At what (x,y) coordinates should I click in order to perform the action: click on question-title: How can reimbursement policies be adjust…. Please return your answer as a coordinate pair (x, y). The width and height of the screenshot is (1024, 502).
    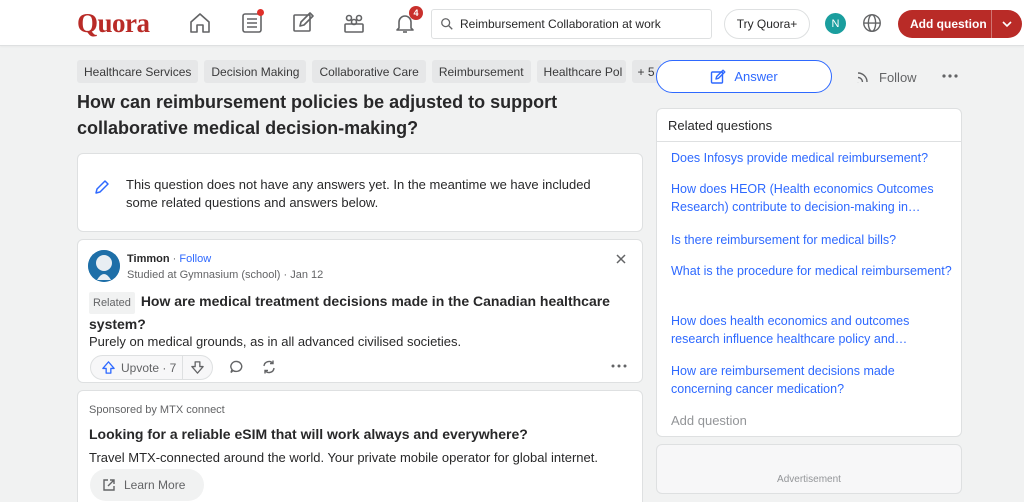
    Looking at the image, I should click on (317, 115).